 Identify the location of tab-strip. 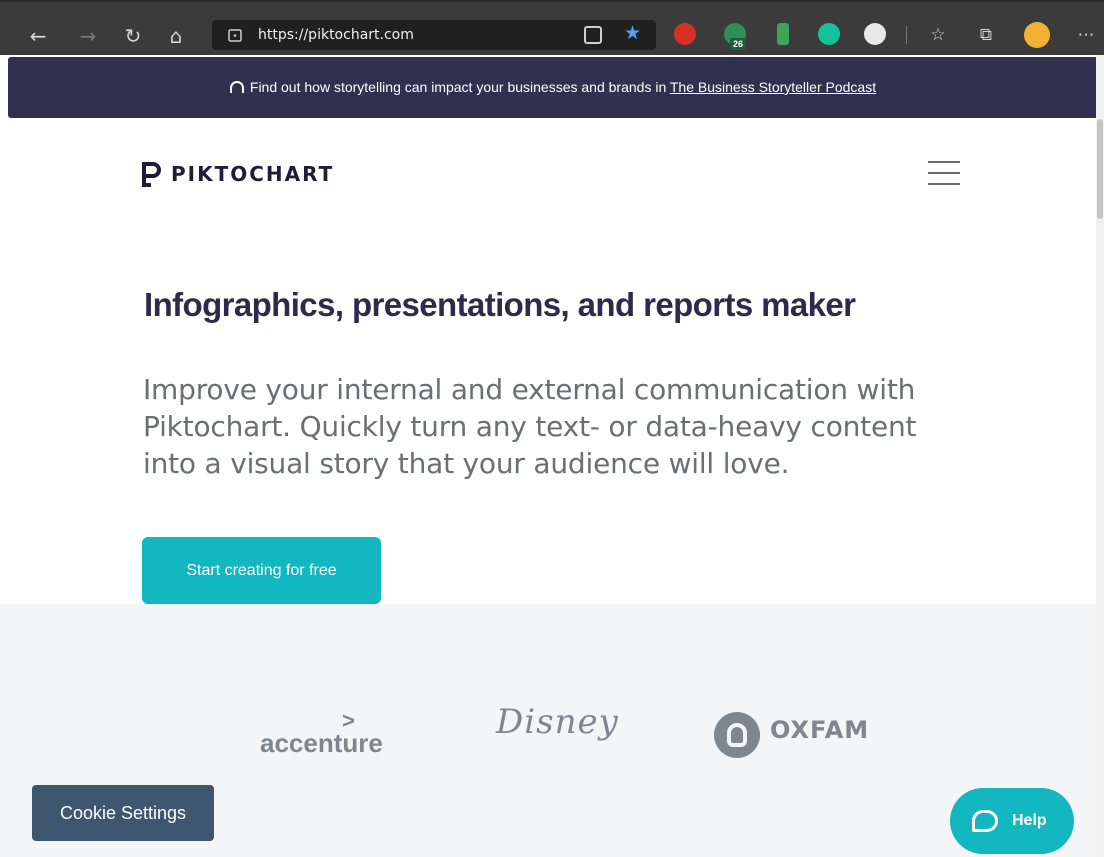
(552, 1).